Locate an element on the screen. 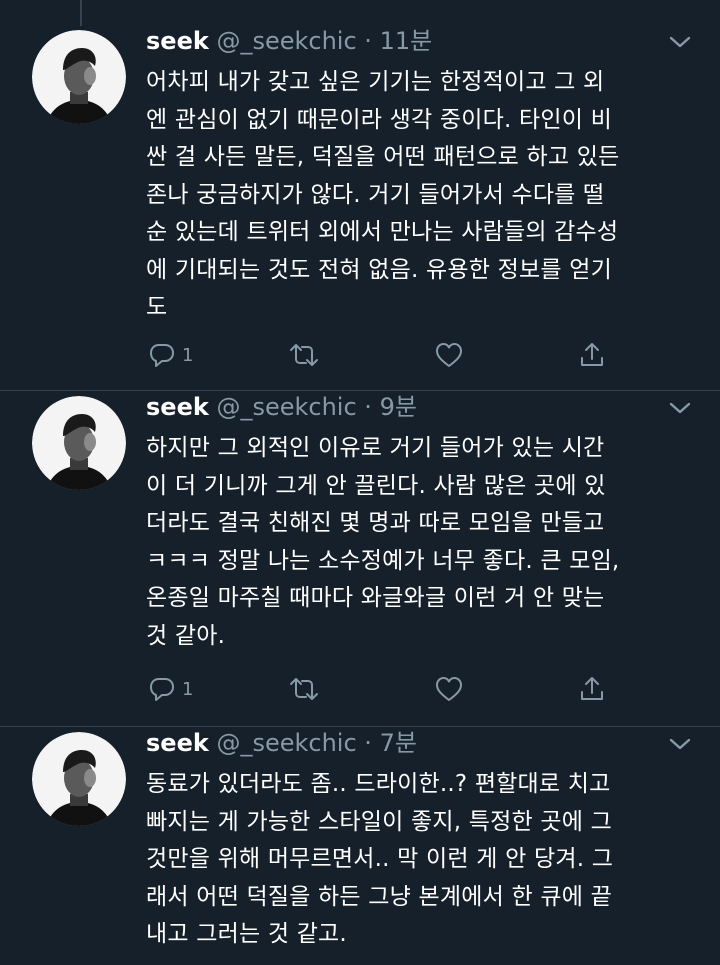  tweet-header: seek @_seekchic · 9분 is located at coordinates (281, 407).